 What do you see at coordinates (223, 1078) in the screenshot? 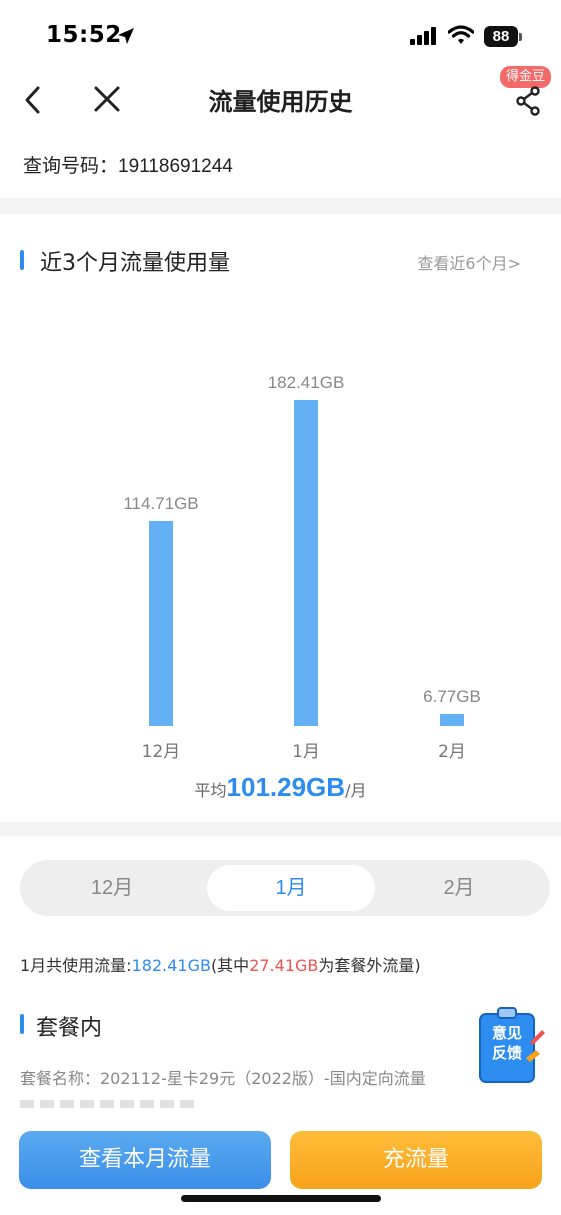
I see `plan-name: 套餐名称：202112-星卡29元（2022版）-国内定向流量` at bounding box center [223, 1078].